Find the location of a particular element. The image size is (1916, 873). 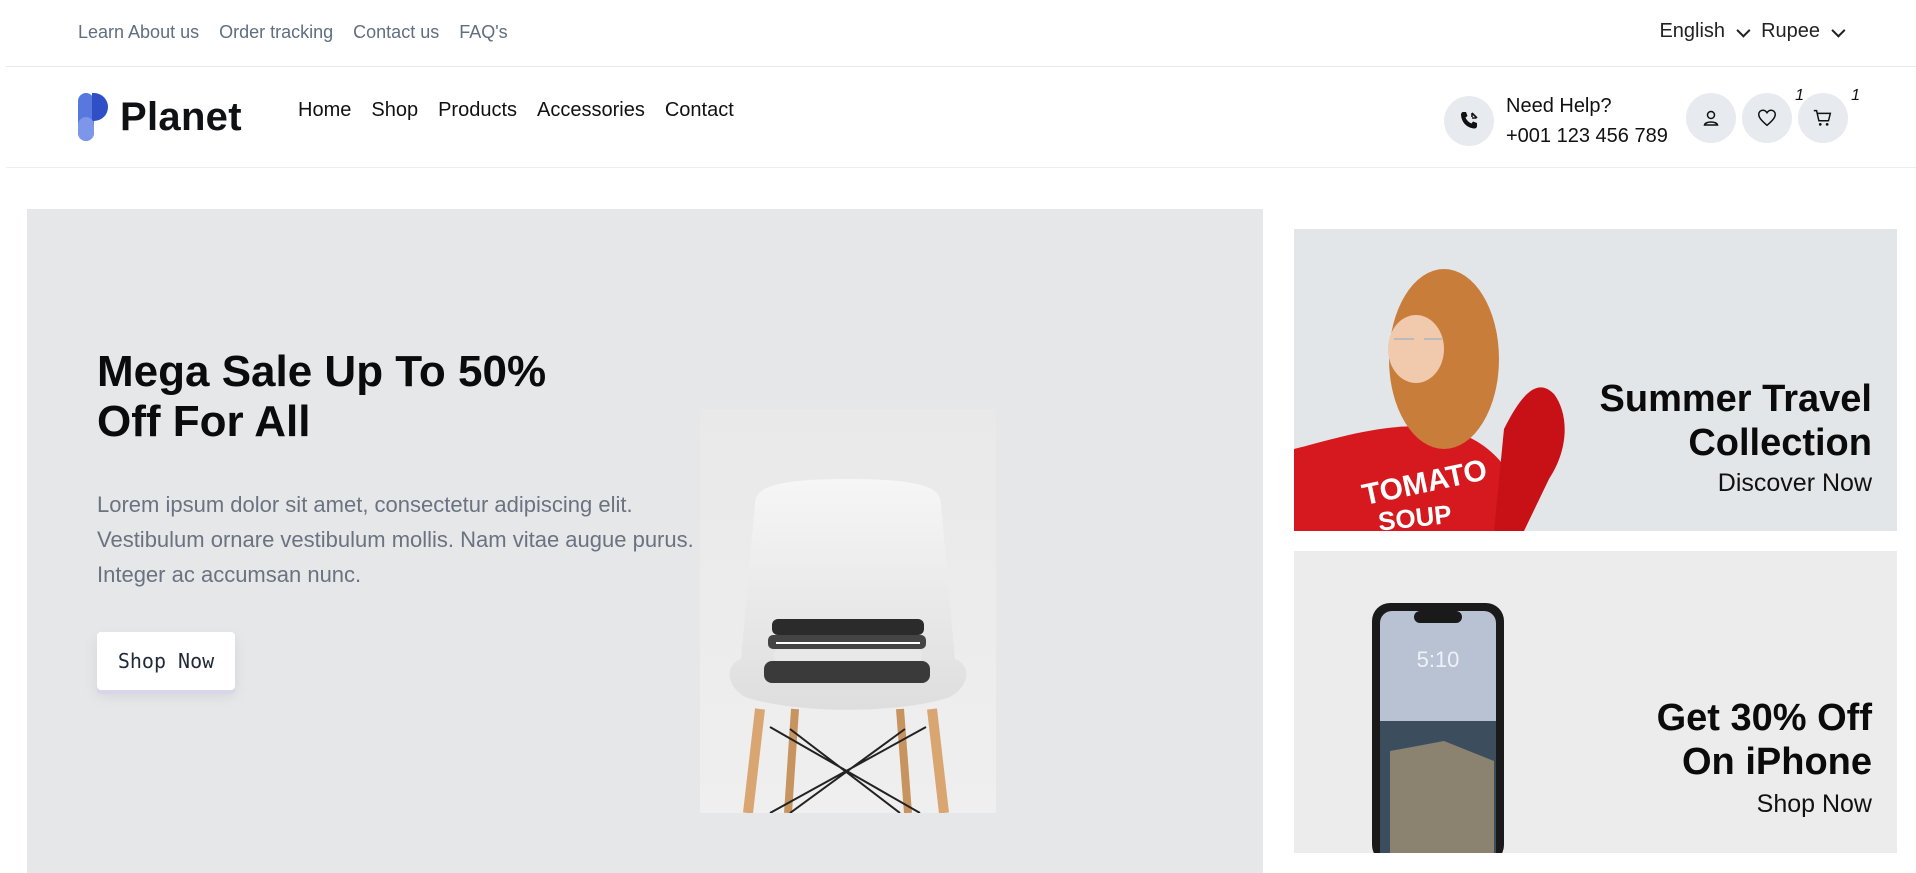

planet-logo-icon is located at coordinates (93, 117).